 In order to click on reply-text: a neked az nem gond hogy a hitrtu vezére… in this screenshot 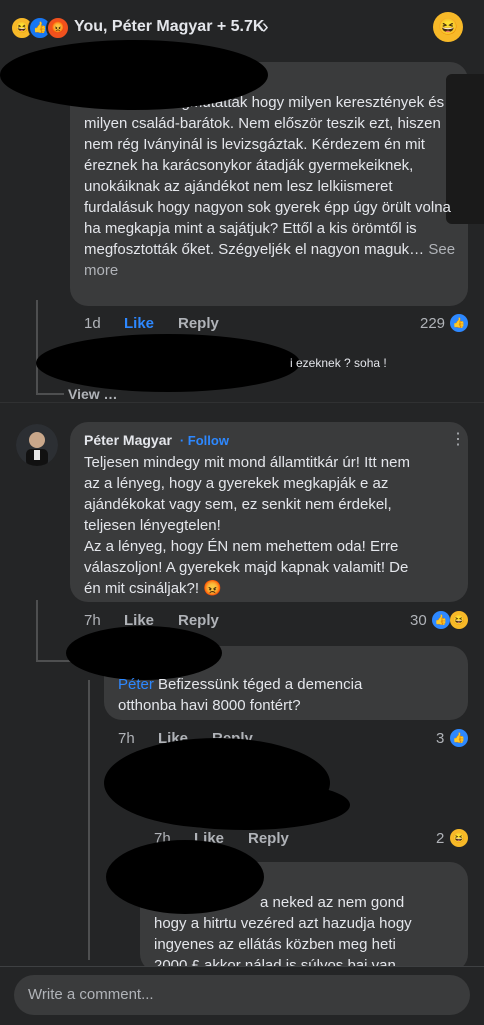, I will do `click(309, 934)`.